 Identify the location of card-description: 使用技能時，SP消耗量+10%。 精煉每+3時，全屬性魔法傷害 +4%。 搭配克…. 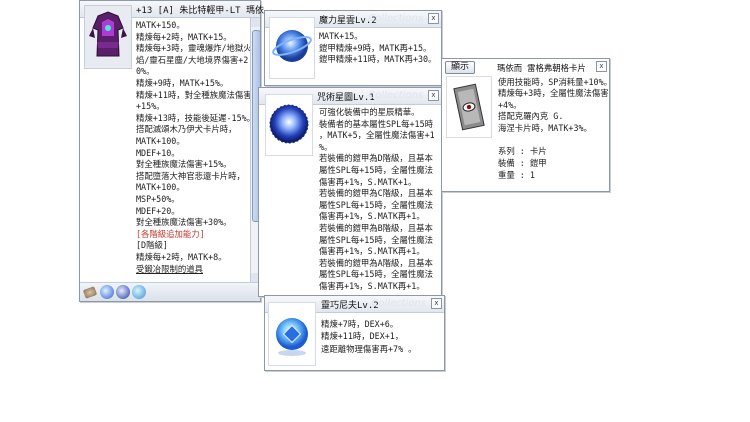
(555, 105).